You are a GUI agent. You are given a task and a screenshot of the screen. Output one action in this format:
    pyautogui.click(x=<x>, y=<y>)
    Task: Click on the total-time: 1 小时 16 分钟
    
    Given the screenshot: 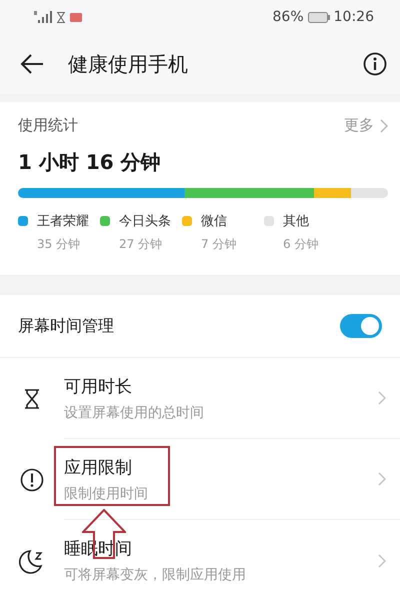 What is the action you would take?
    pyautogui.click(x=90, y=162)
    